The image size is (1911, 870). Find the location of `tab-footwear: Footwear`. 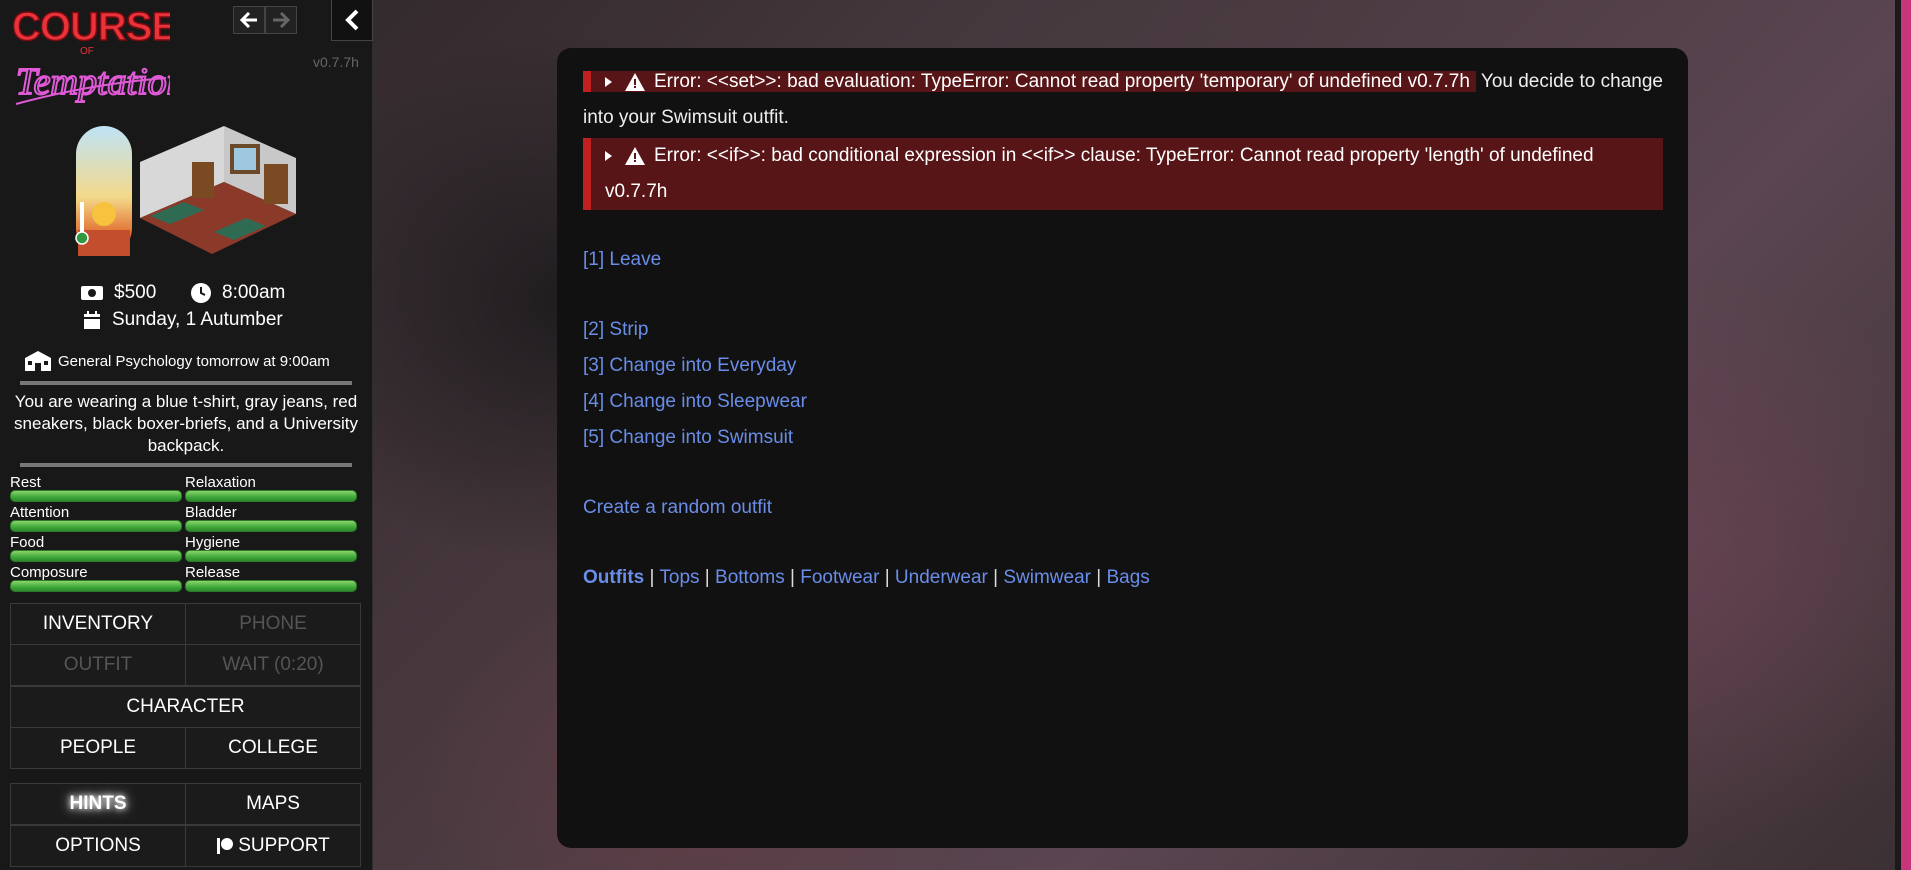

tab-footwear: Footwear is located at coordinates (839, 577).